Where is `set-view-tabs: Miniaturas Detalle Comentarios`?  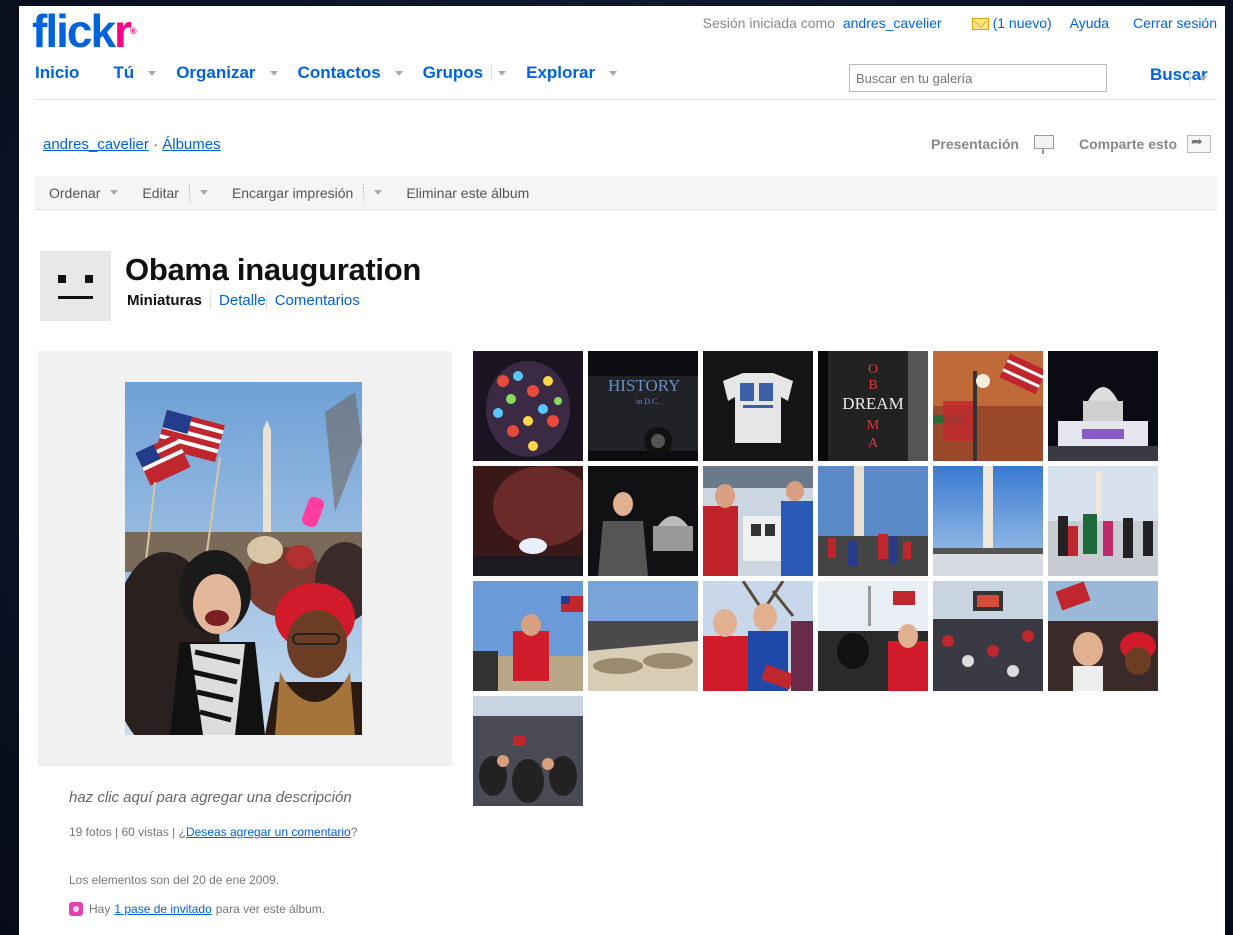
set-view-tabs: Miniaturas Detalle Comentarios is located at coordinates (243, 301).